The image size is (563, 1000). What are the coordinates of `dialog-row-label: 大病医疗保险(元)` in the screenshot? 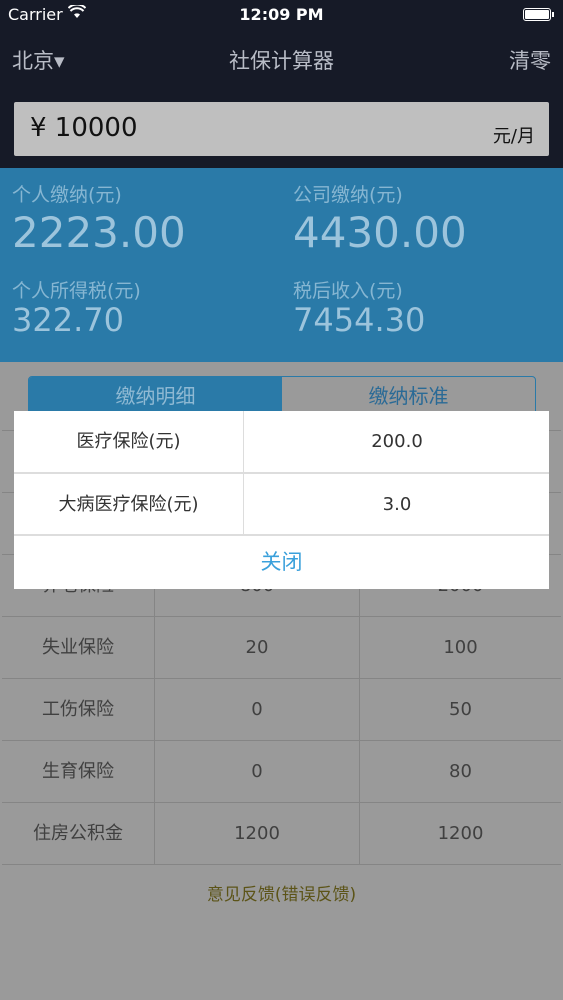 It's located at (129, 504).